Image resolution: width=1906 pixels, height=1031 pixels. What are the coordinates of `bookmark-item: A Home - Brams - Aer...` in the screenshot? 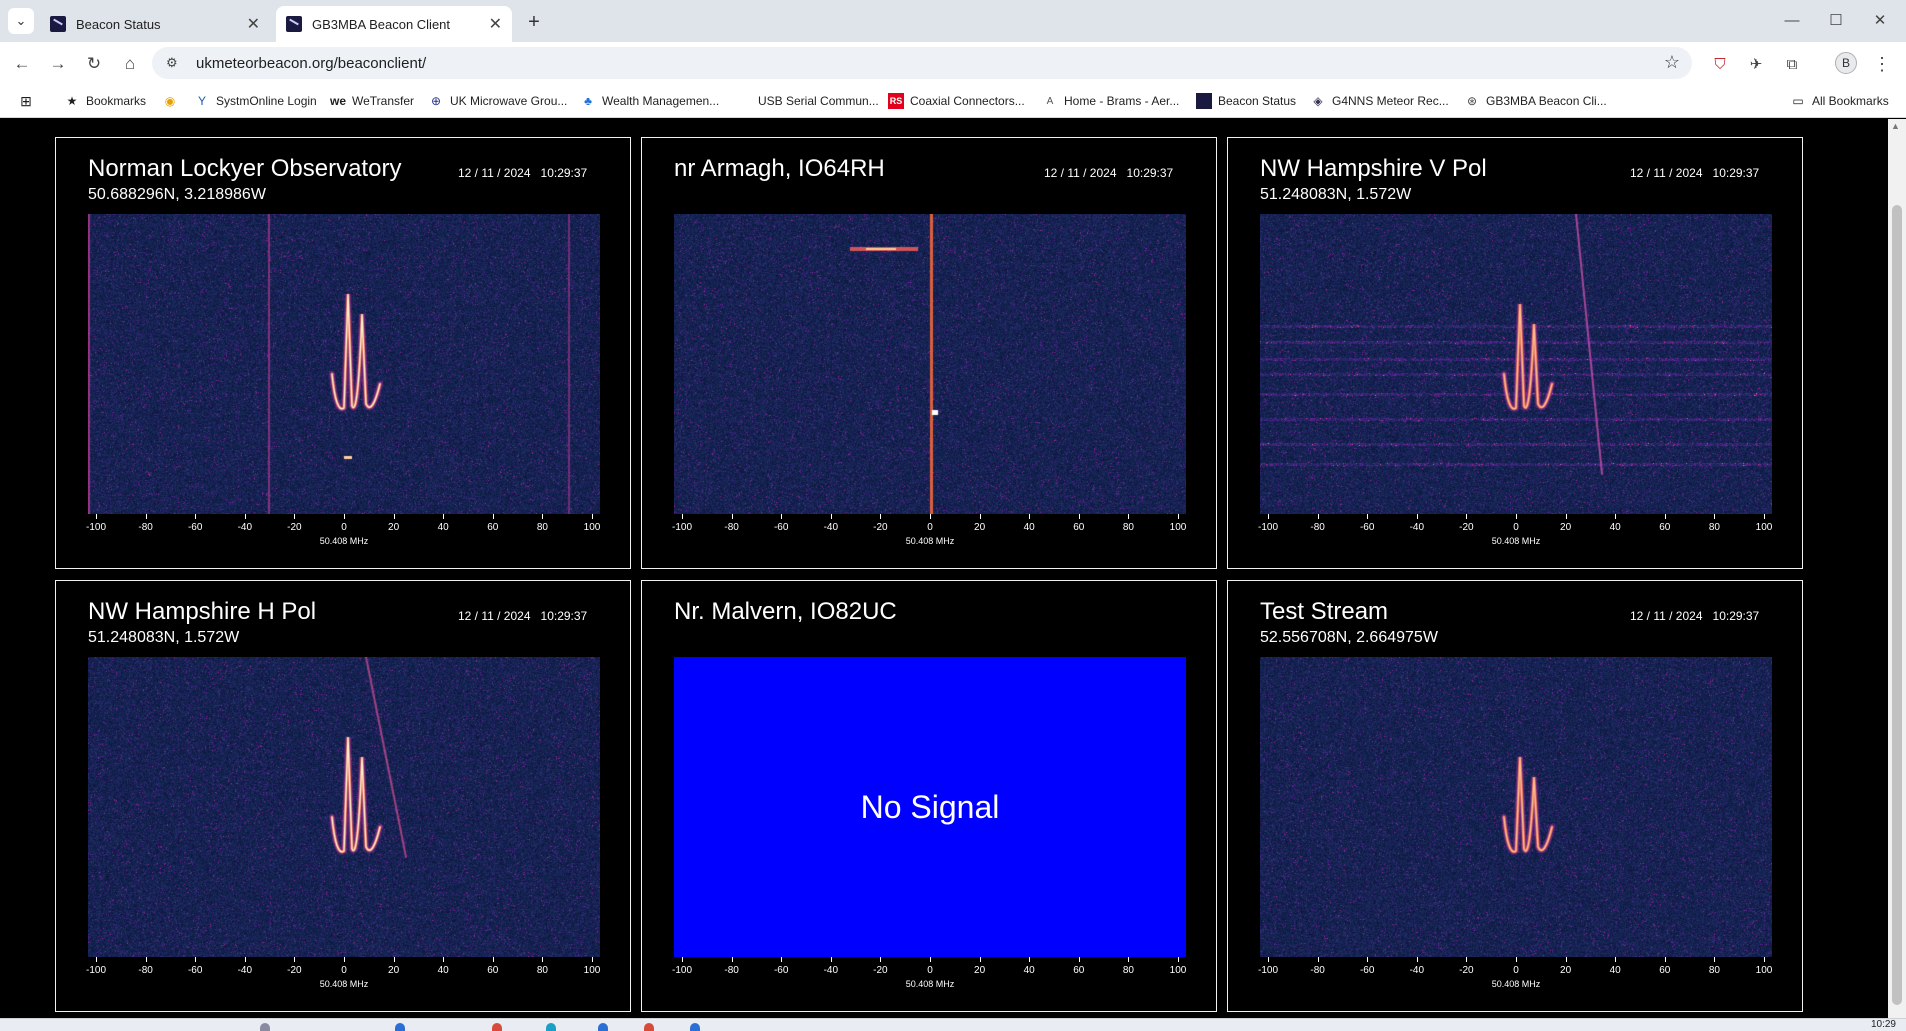 It's located at (1111, 101).